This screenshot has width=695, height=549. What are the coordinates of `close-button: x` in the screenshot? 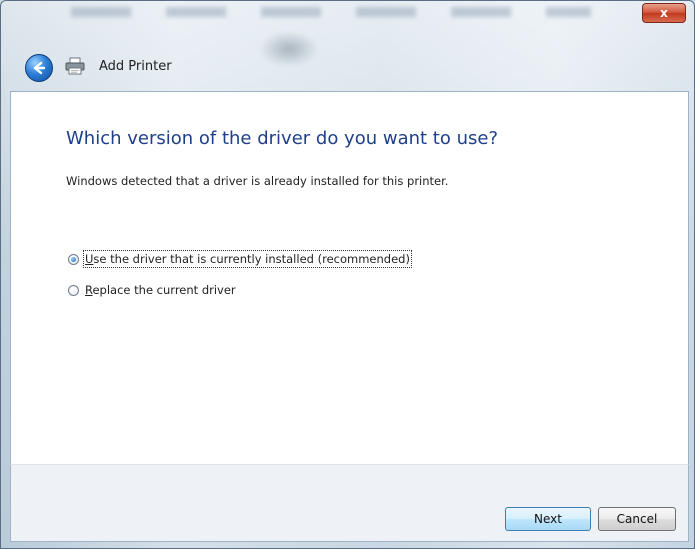 It's located at (664, 13).